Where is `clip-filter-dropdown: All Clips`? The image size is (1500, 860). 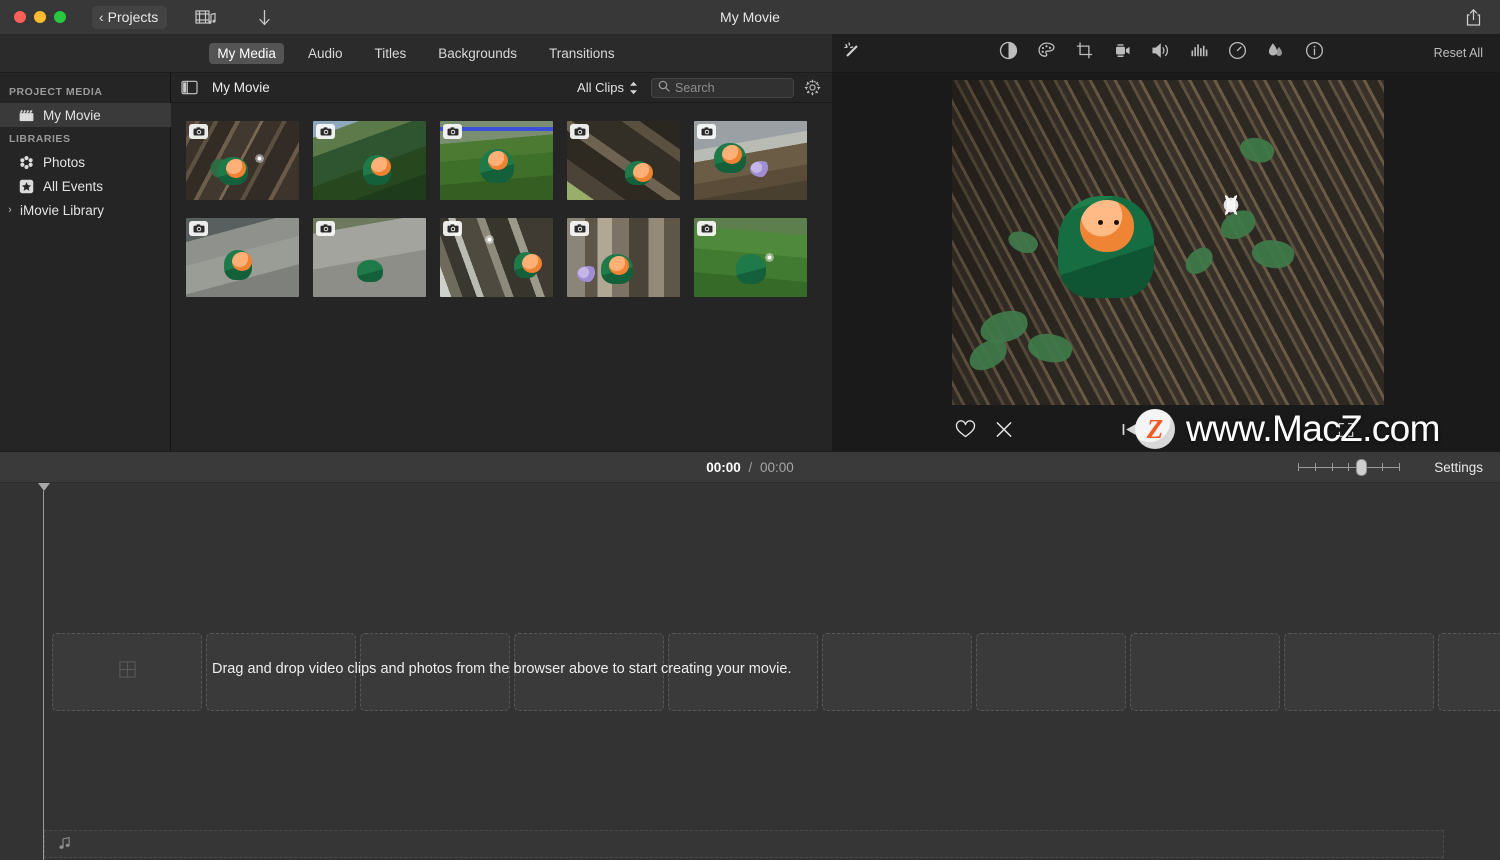
clip-filter-dropdown: All Clips is located at coordinates (607, 87).